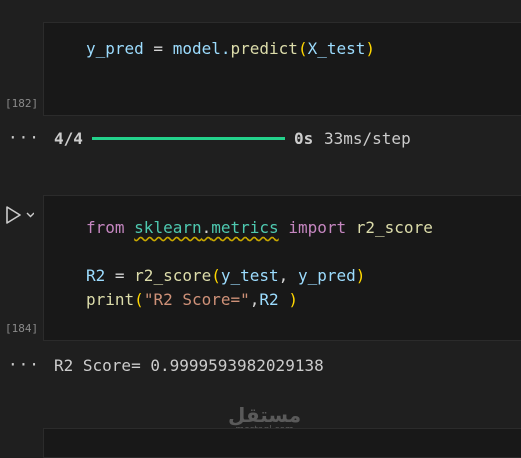 This screenshot has height=458, width=521. Describe the element at coordinates (30, 215) in the screenshot. I see `chevron-down-icon` at that location.